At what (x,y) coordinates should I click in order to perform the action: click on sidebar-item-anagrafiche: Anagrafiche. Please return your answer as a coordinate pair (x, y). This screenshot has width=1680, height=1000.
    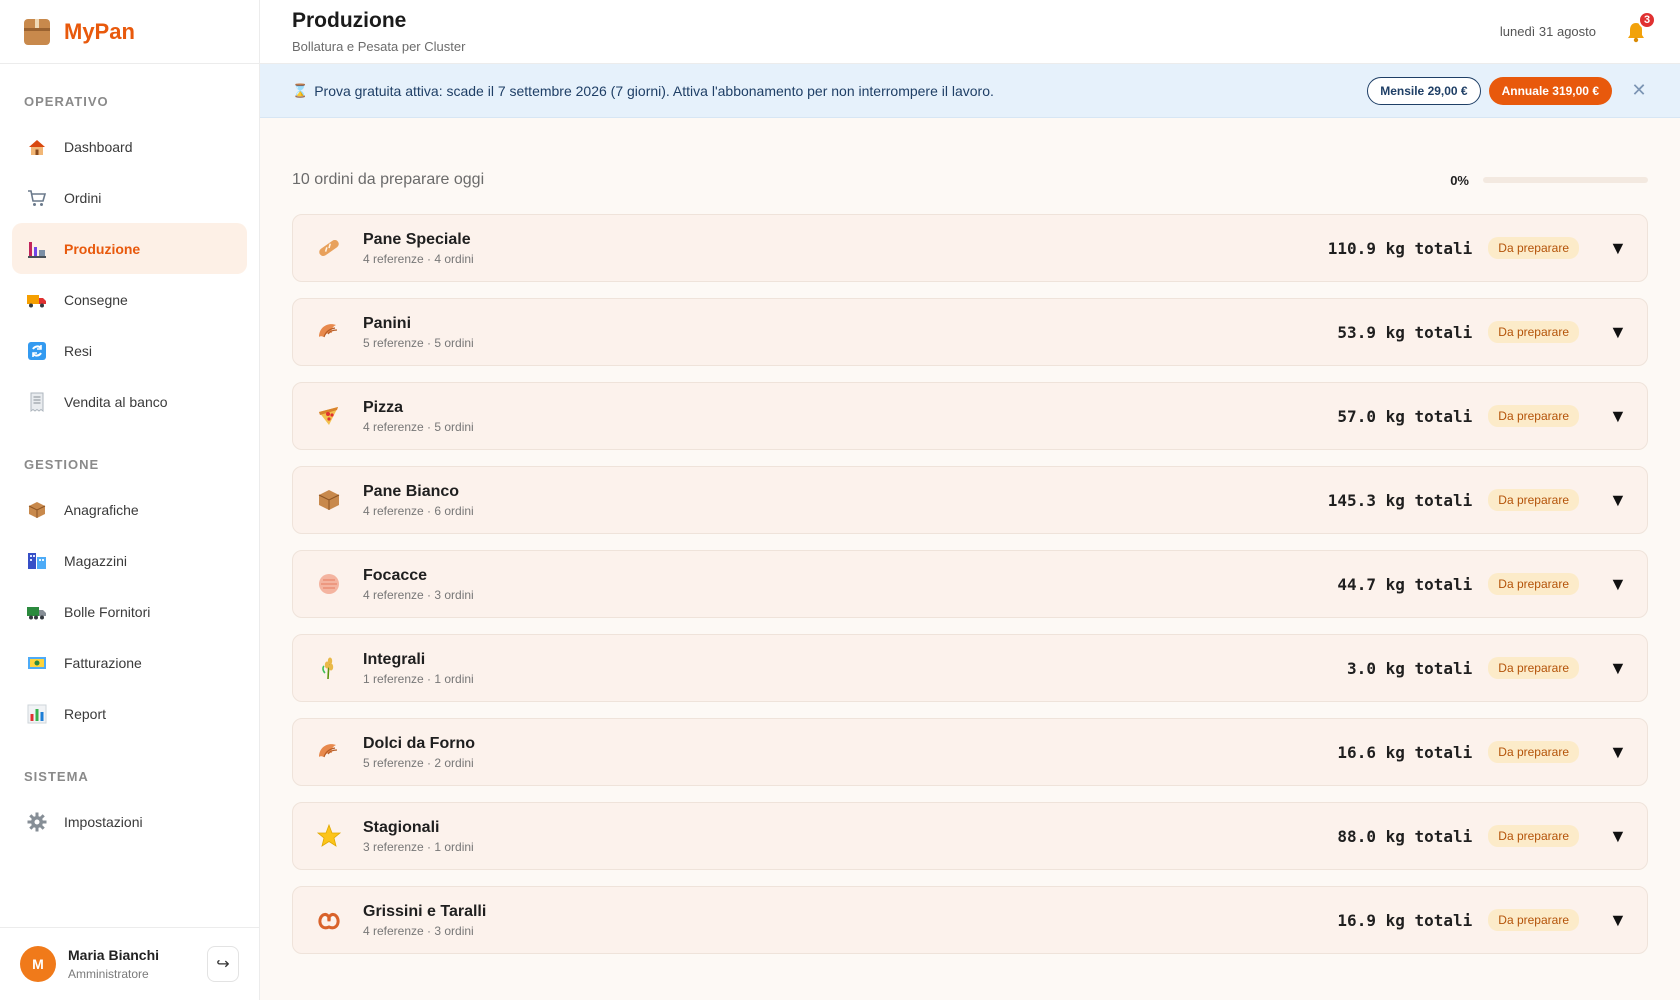
    Looking at the image, I should click on (129, 509).